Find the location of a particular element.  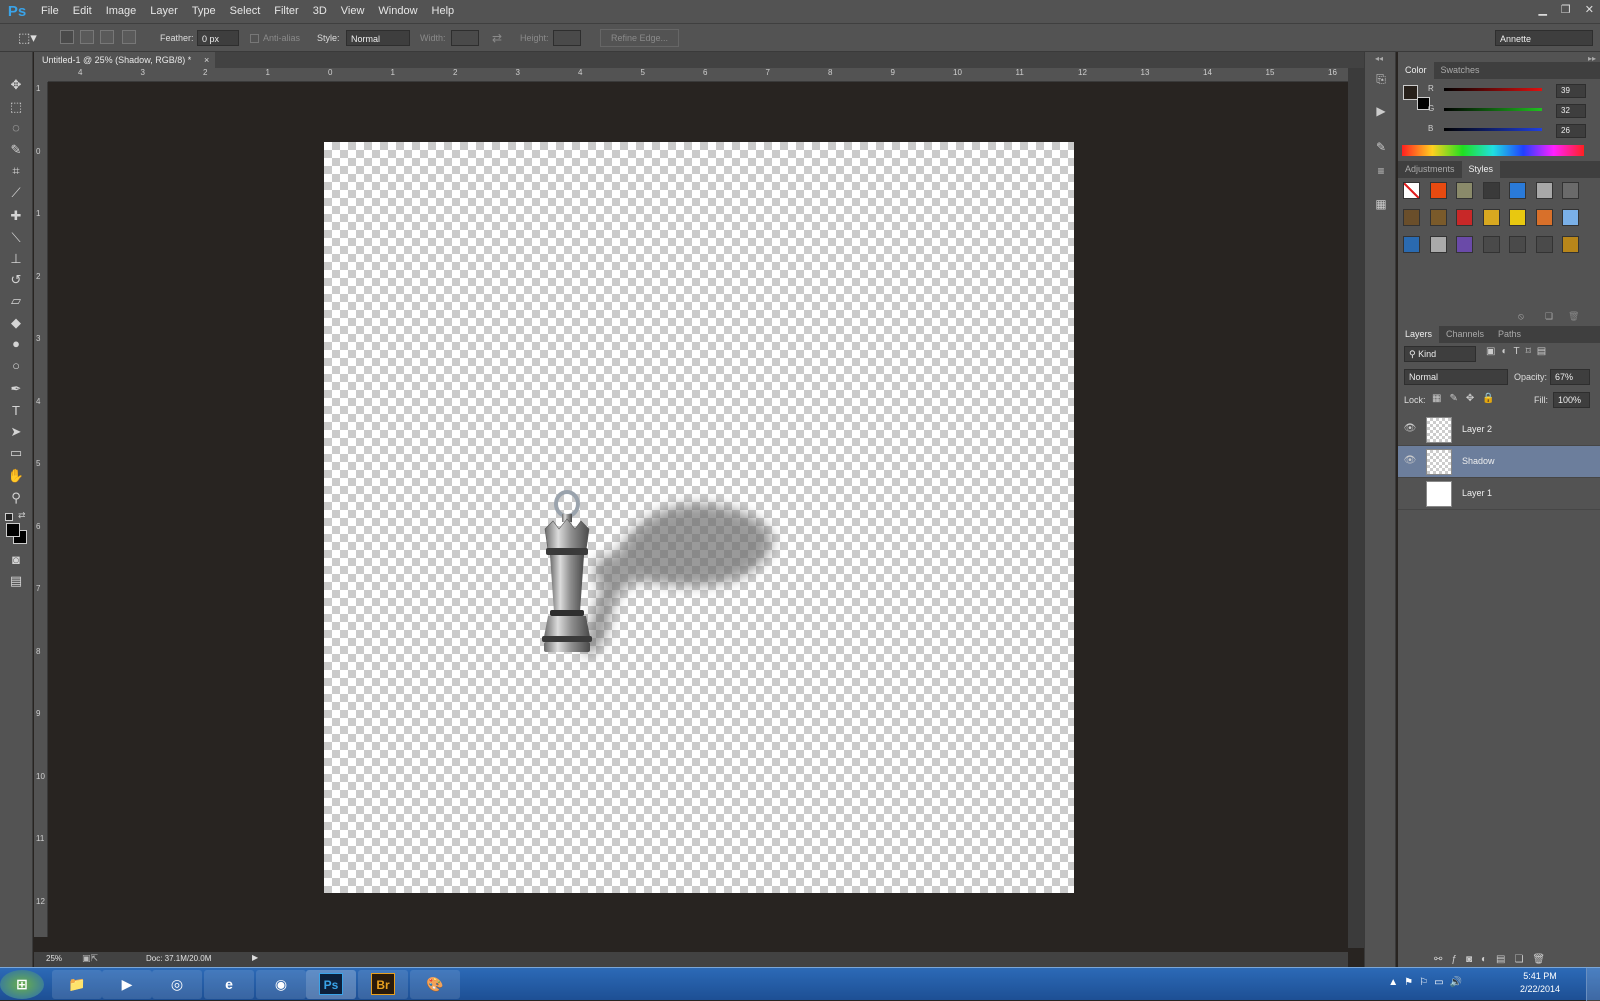

tab-color: Color is located at coordinates (1416, 70).